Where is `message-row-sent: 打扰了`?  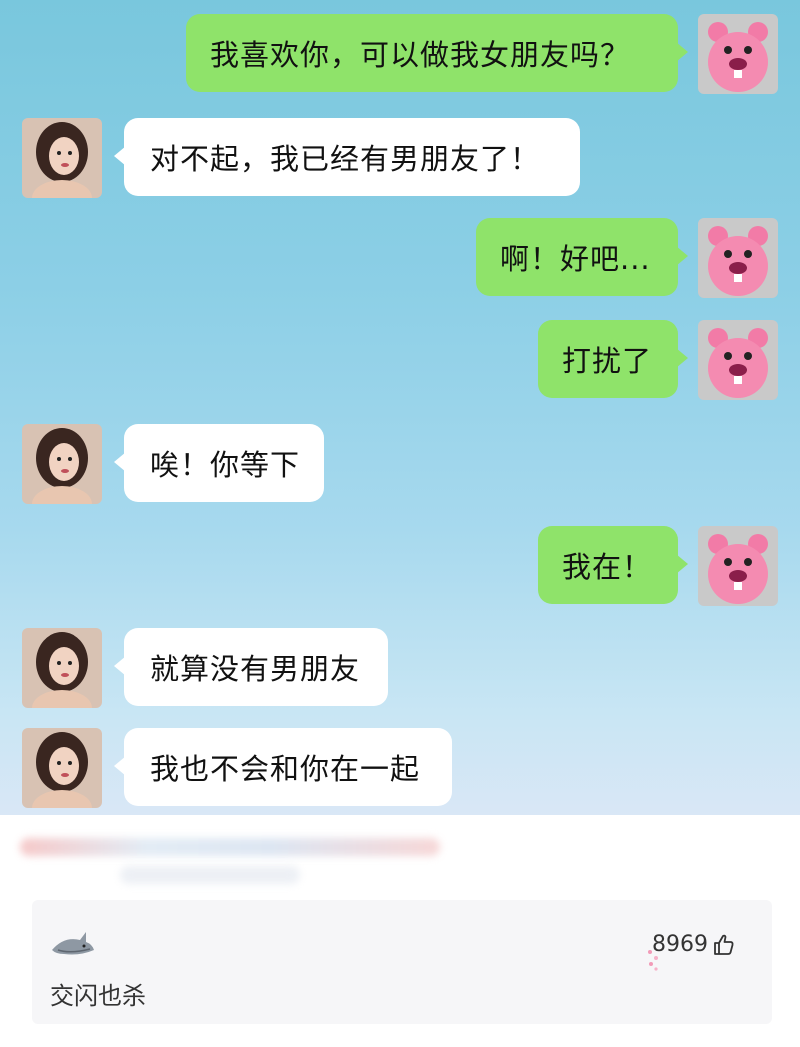 message-row-sent: 打扰了 is located at coordinates (400, 362).